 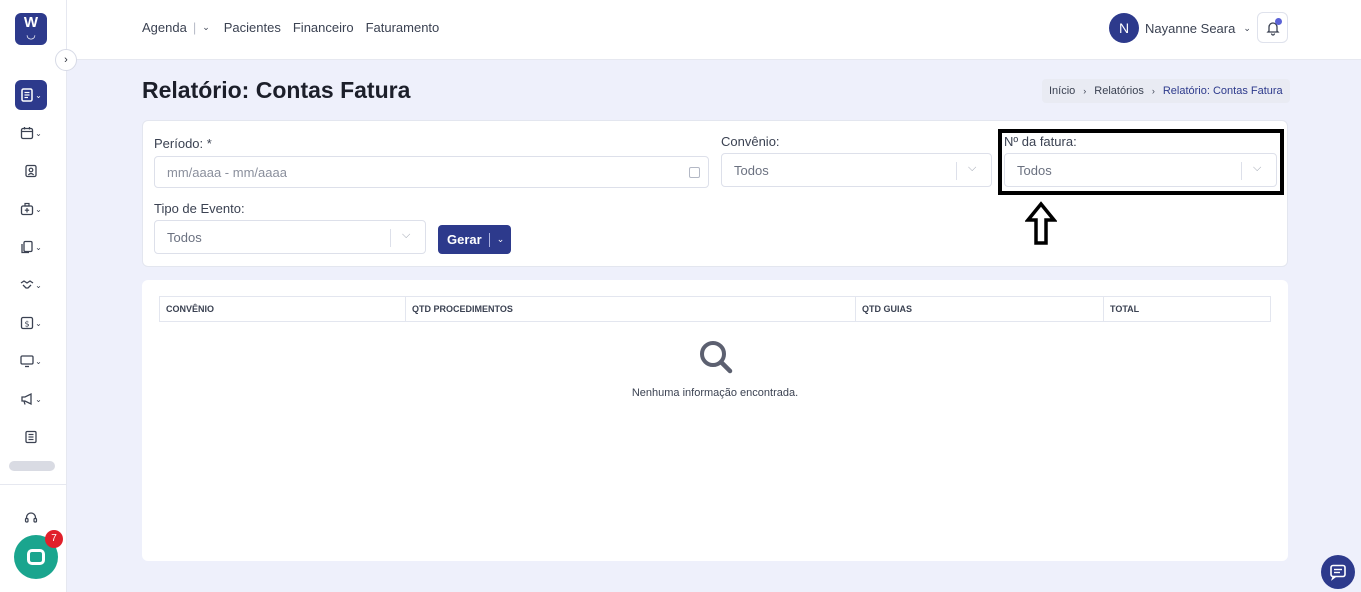 I want to click on newspaper-icon, so click(x=31, y=437).